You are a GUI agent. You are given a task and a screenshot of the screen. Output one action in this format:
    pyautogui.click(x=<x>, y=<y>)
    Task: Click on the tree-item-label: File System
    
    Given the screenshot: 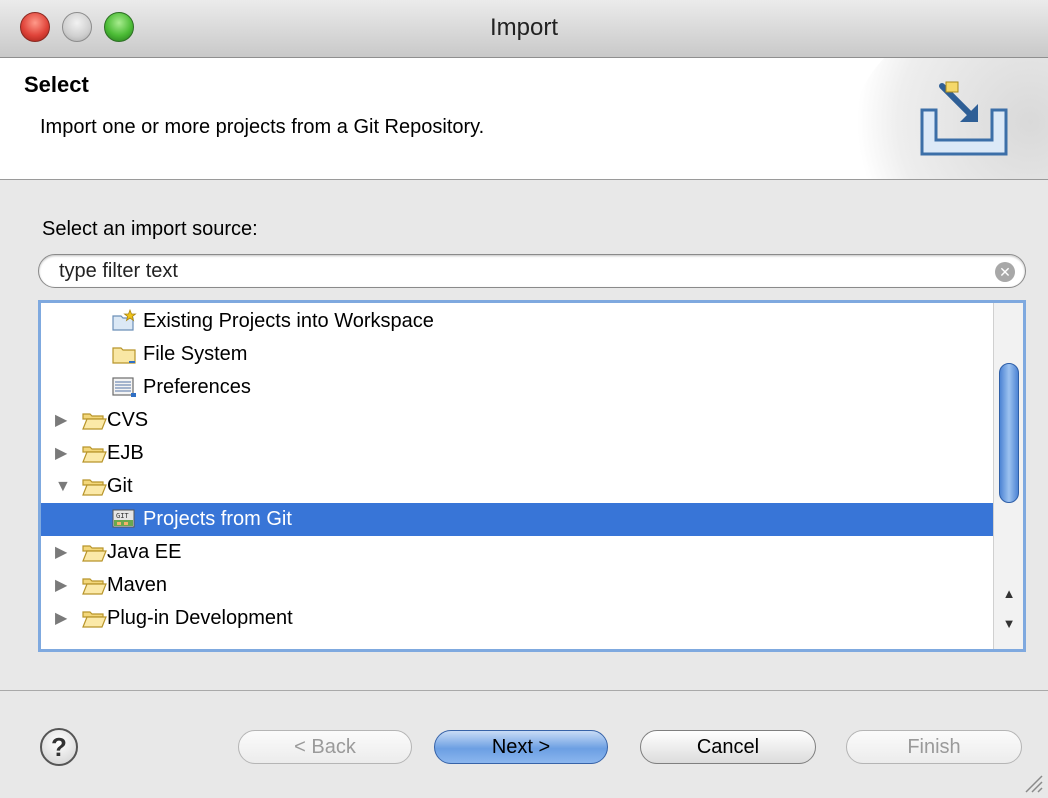 What is the action you would take?
    pyautogui.click(x=195, y=354)
    